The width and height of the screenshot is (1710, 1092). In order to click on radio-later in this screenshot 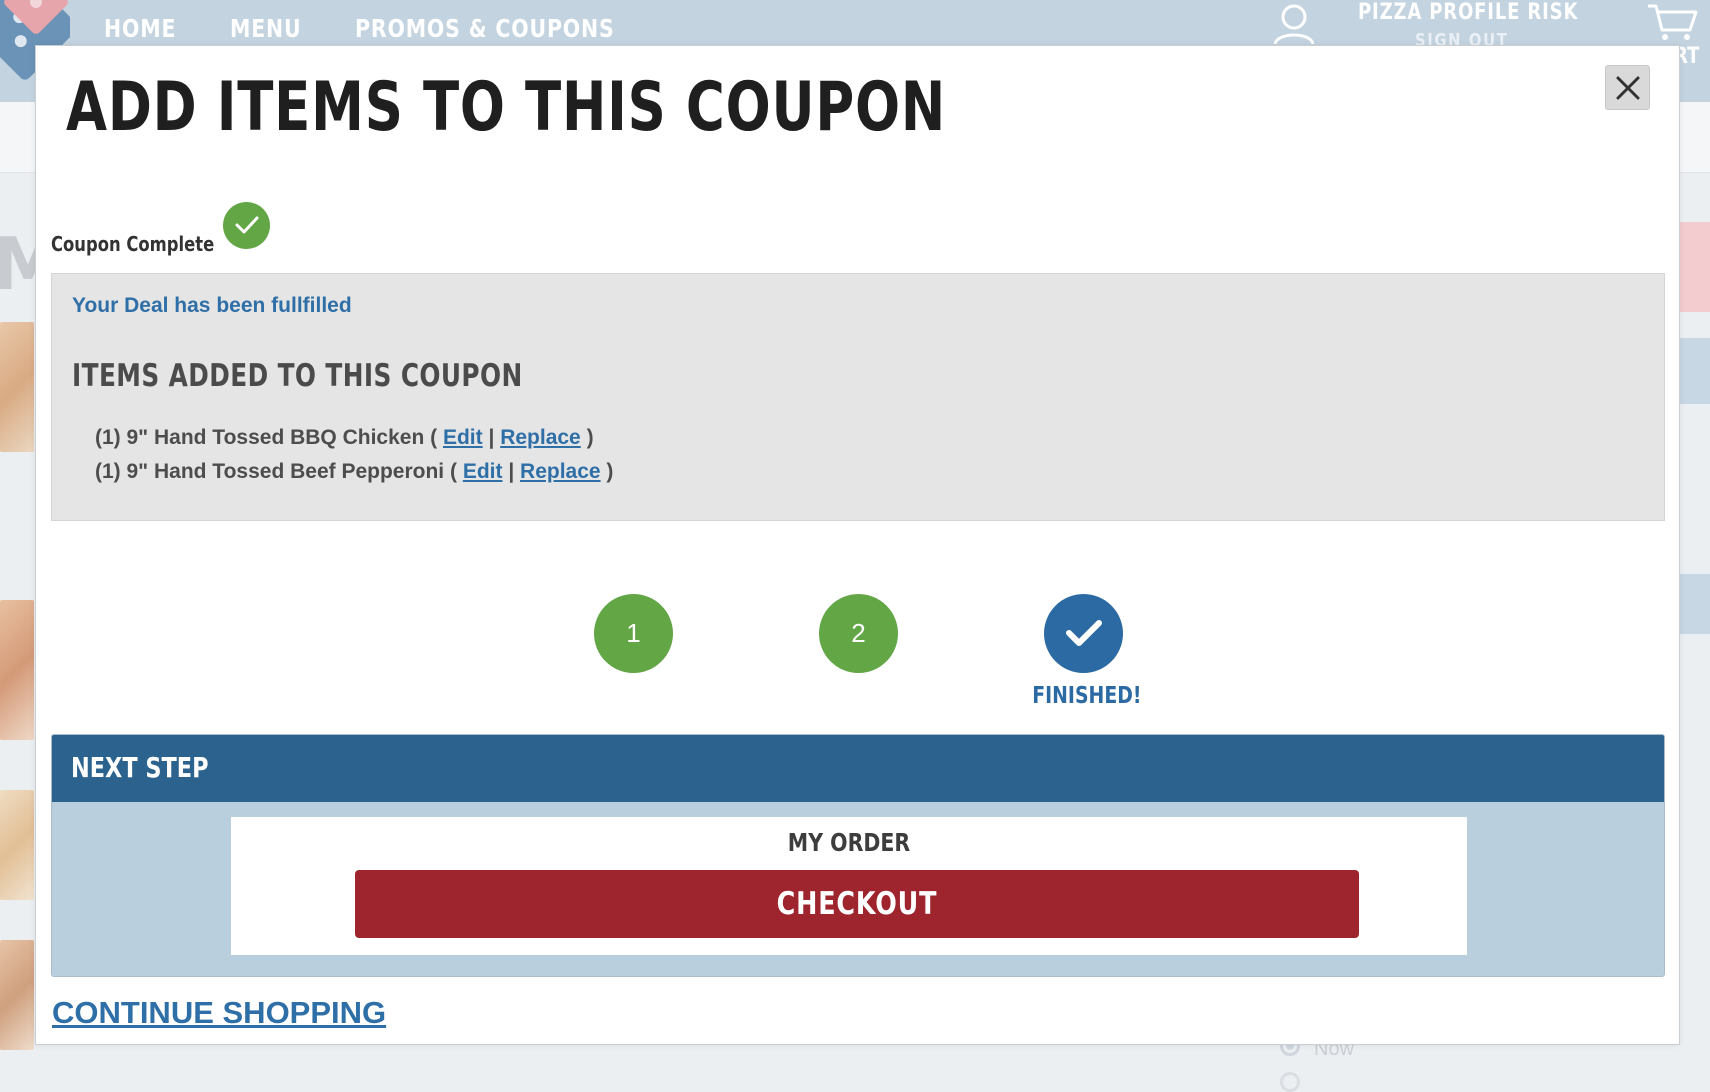, I will do `click(1290, 1082)`.